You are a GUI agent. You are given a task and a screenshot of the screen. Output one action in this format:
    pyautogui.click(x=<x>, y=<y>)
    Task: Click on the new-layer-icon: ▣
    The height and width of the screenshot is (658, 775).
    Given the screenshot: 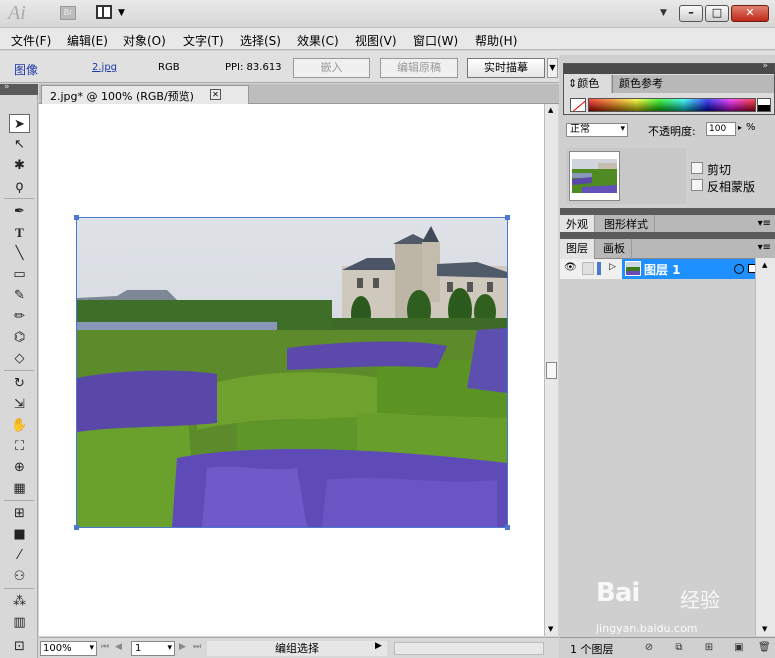 What is the action you would take?
    pyautogui.click(x=739, y=648)
    